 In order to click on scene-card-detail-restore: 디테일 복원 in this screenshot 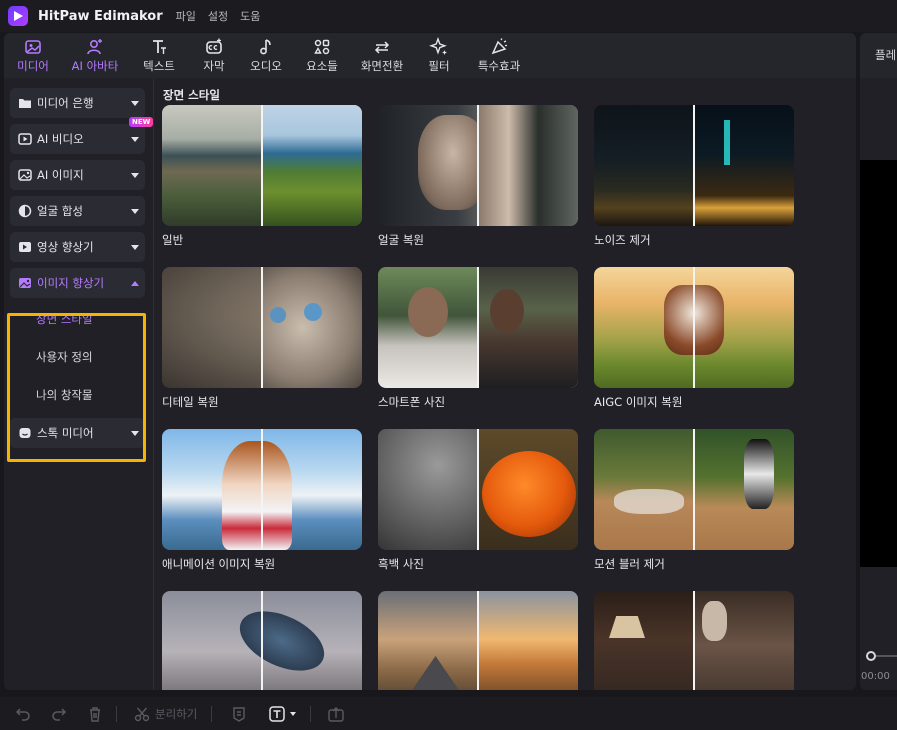, I will do `click(262, 338)`.